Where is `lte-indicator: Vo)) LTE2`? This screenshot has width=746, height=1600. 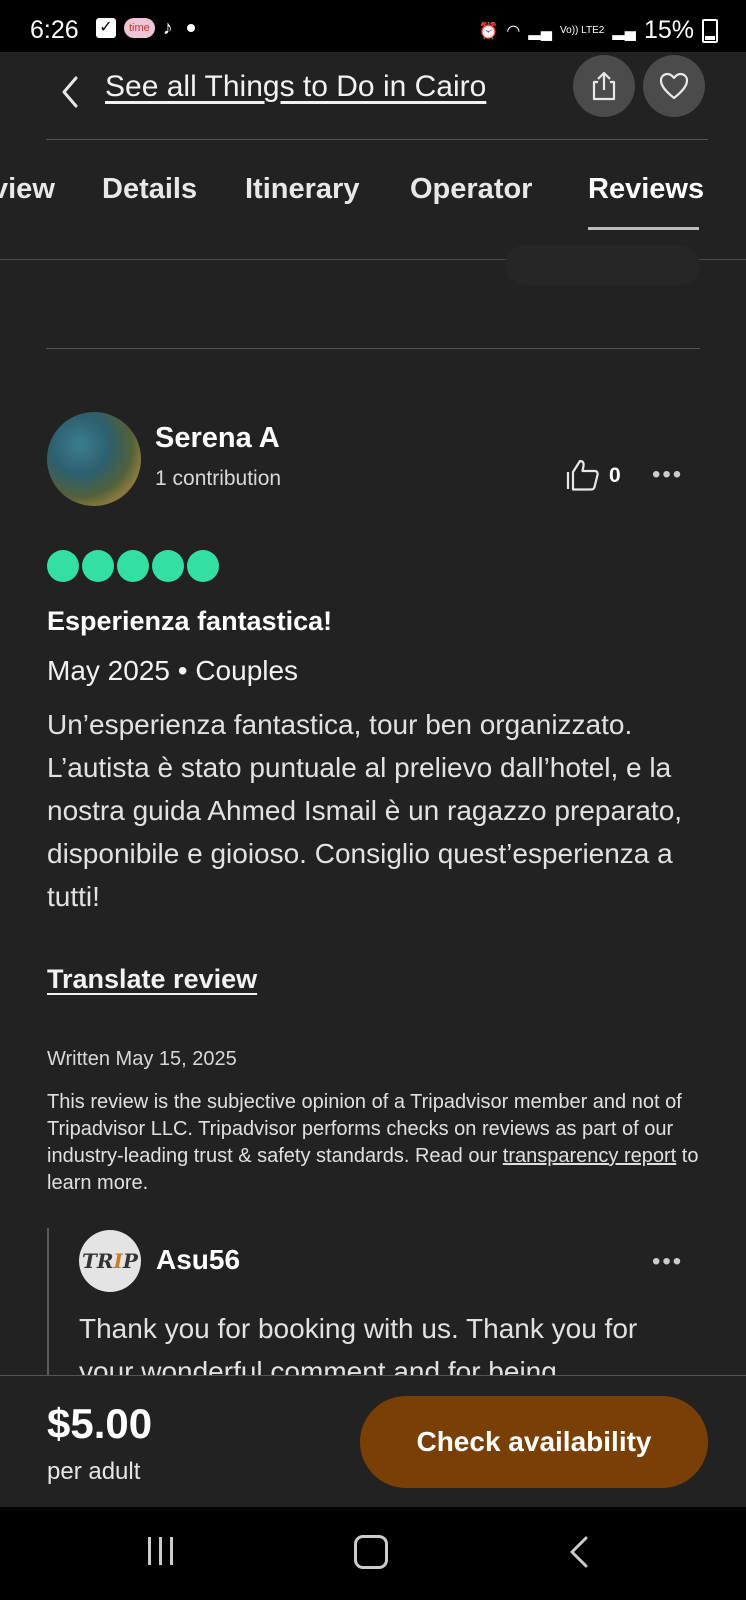
lte-indicator: Vo)) LTE2 is located at coordinates (582, 30).